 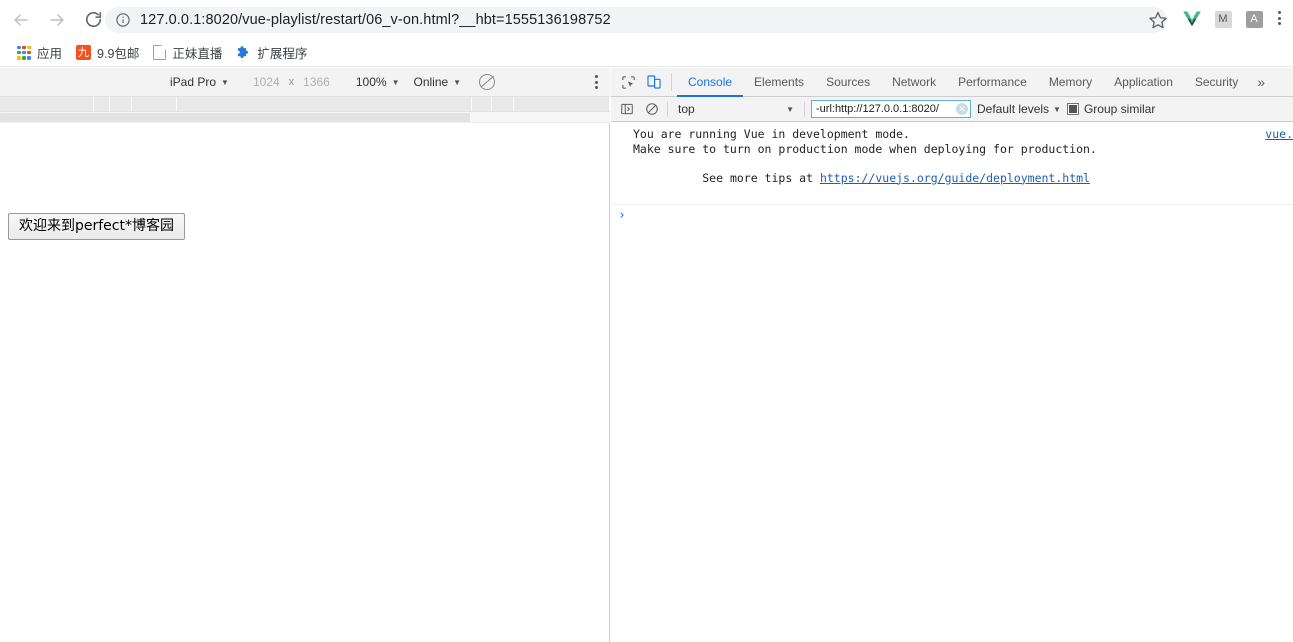 What do you see at coordinates (596, 82) in the screenshot?
I see `more-options-icon` at bounding box center [596, 82].